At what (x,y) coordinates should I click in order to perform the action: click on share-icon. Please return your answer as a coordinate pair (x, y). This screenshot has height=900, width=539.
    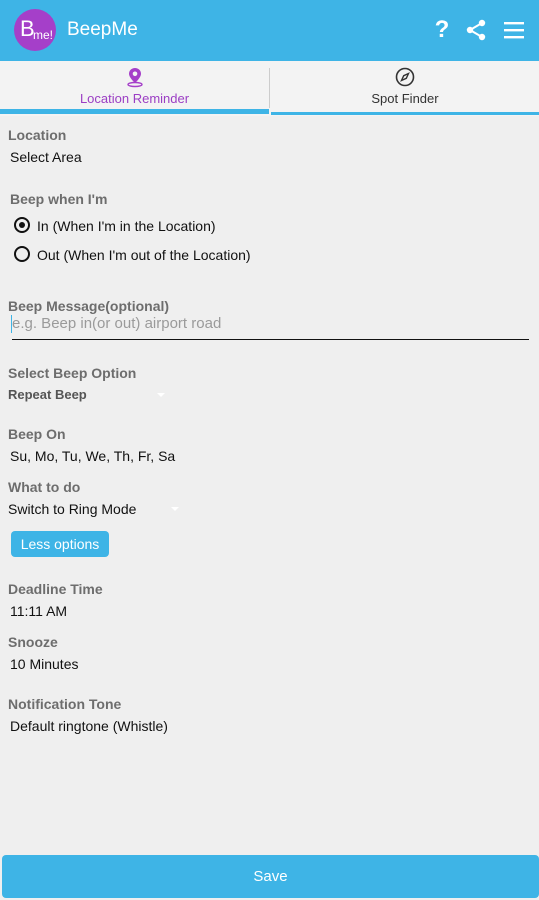
    Looking at the image, I should click on (476, 30).